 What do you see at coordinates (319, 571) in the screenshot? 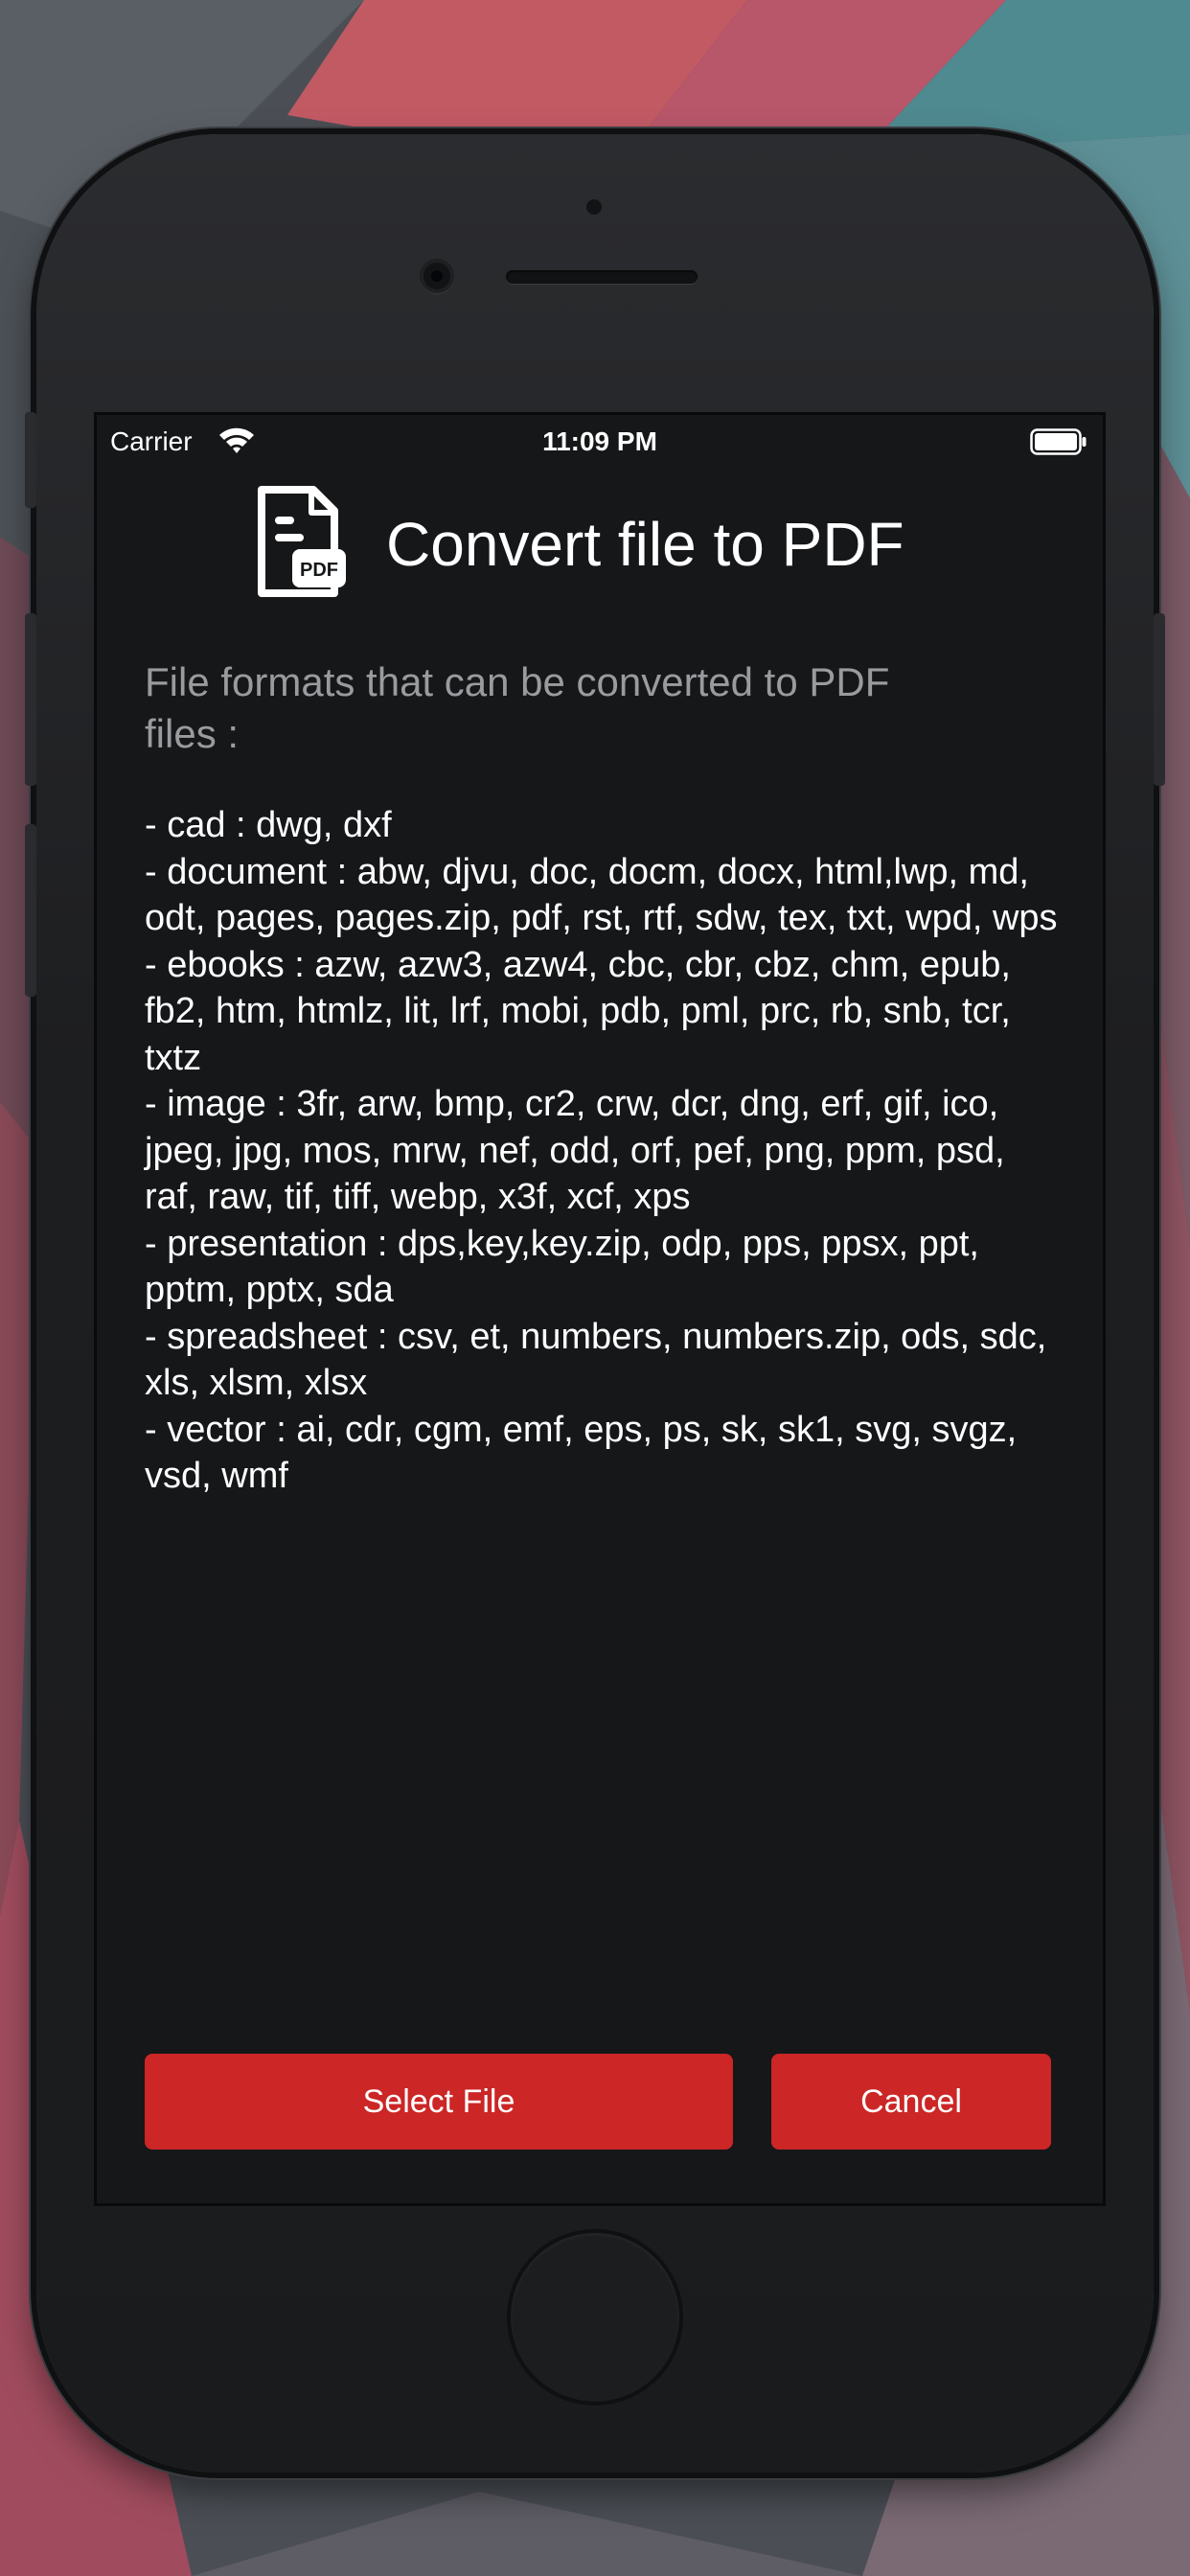
I see `pdf-icon-label: PDF` at bounding box center [319, 571].